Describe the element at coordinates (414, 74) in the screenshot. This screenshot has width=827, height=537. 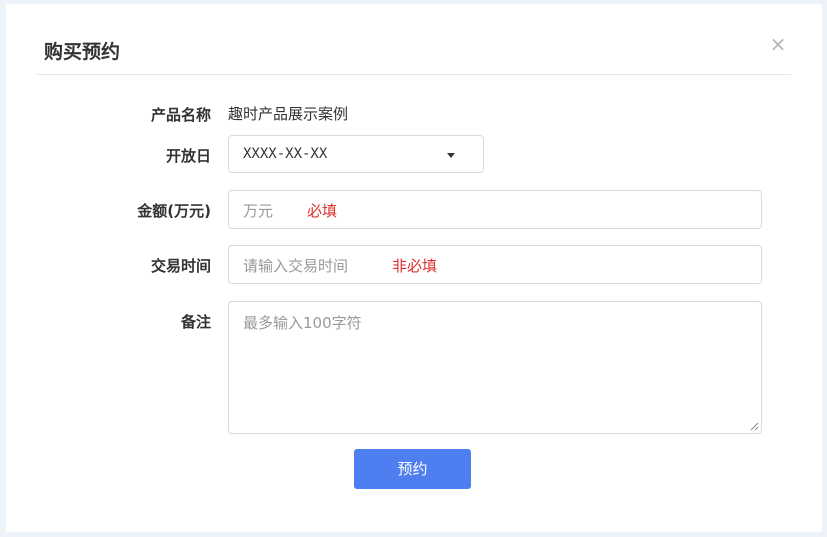
I see `header-divider` at that location.